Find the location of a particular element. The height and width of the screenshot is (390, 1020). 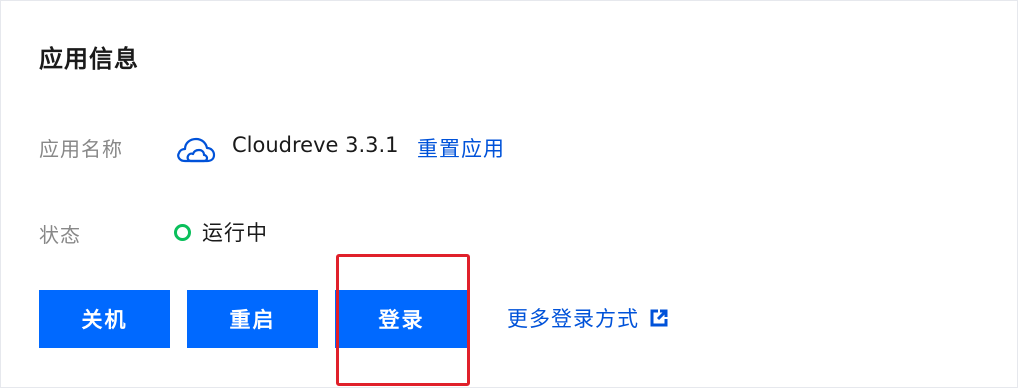

login-button: 登录 is located at coordinates (401, 319).